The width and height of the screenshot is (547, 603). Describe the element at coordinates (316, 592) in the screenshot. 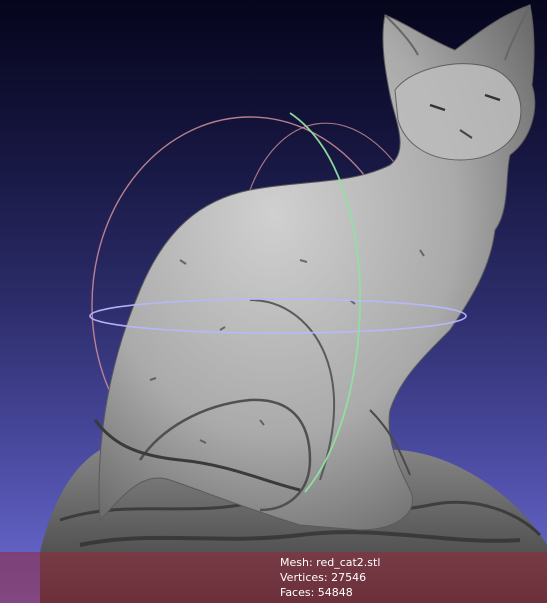

I see `faces-count-label: Faces: 54848` at that location.